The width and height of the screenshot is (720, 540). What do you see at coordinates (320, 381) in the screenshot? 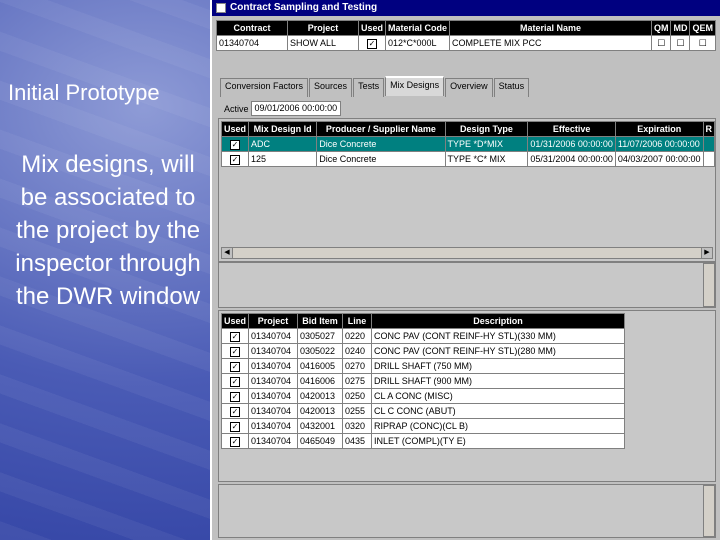
I see `bid-item: 0416006` at bounding box center [320, 381].